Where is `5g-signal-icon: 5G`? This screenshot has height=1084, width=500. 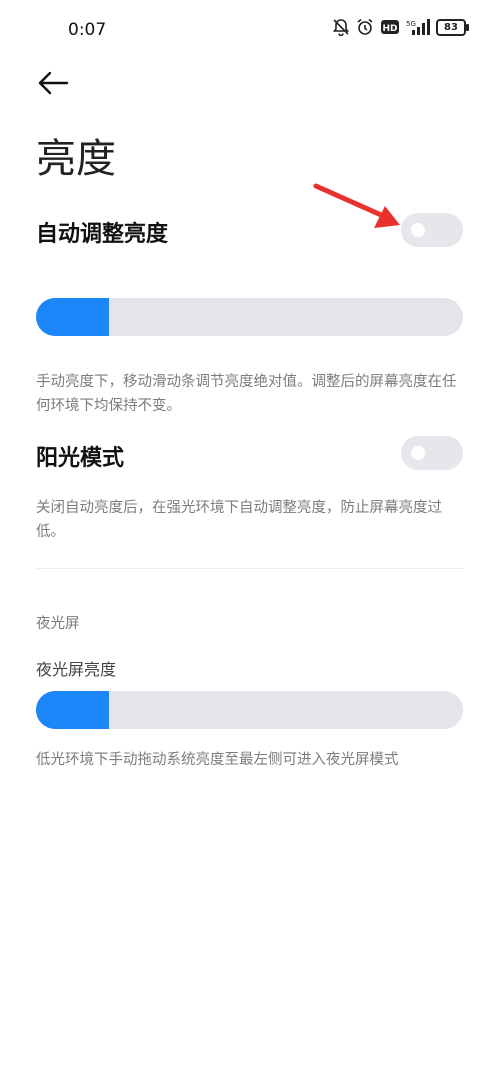
5g-signal-icon: 5G is located at coordinates (418, 27).